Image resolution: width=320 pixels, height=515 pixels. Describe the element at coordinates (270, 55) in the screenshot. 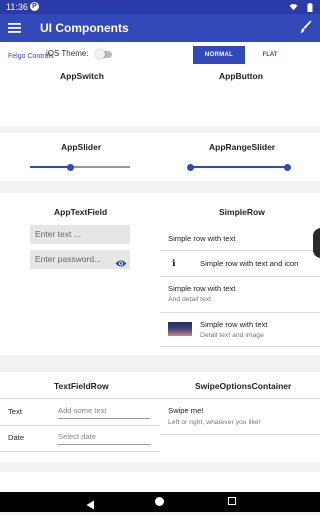

I see `flat-button: FLAT` at that location.